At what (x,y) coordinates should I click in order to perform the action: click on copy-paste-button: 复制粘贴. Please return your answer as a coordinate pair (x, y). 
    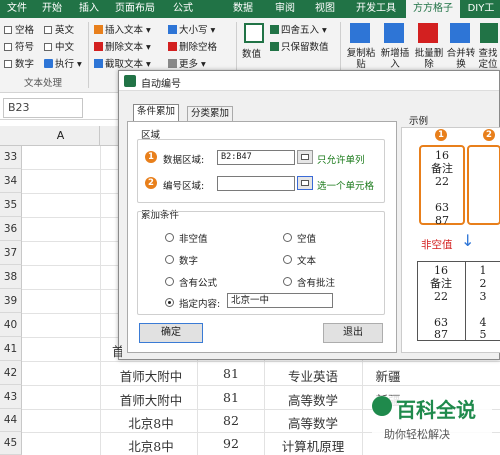
    Looking at the image, I should click on (361, 59).